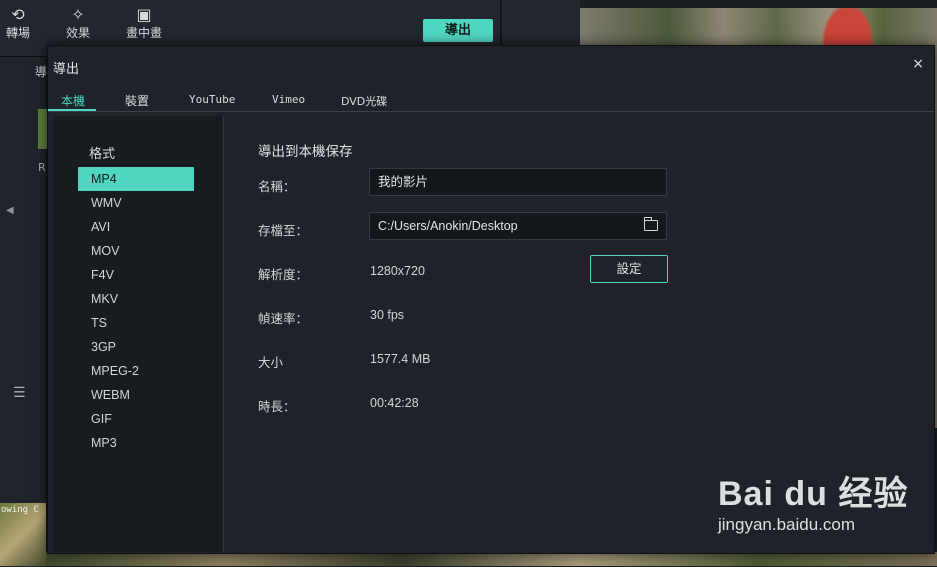 Image resolution: width=937 pixels, height=567 pixels. I want to click on format-heading: 格式, so click(102, 154).